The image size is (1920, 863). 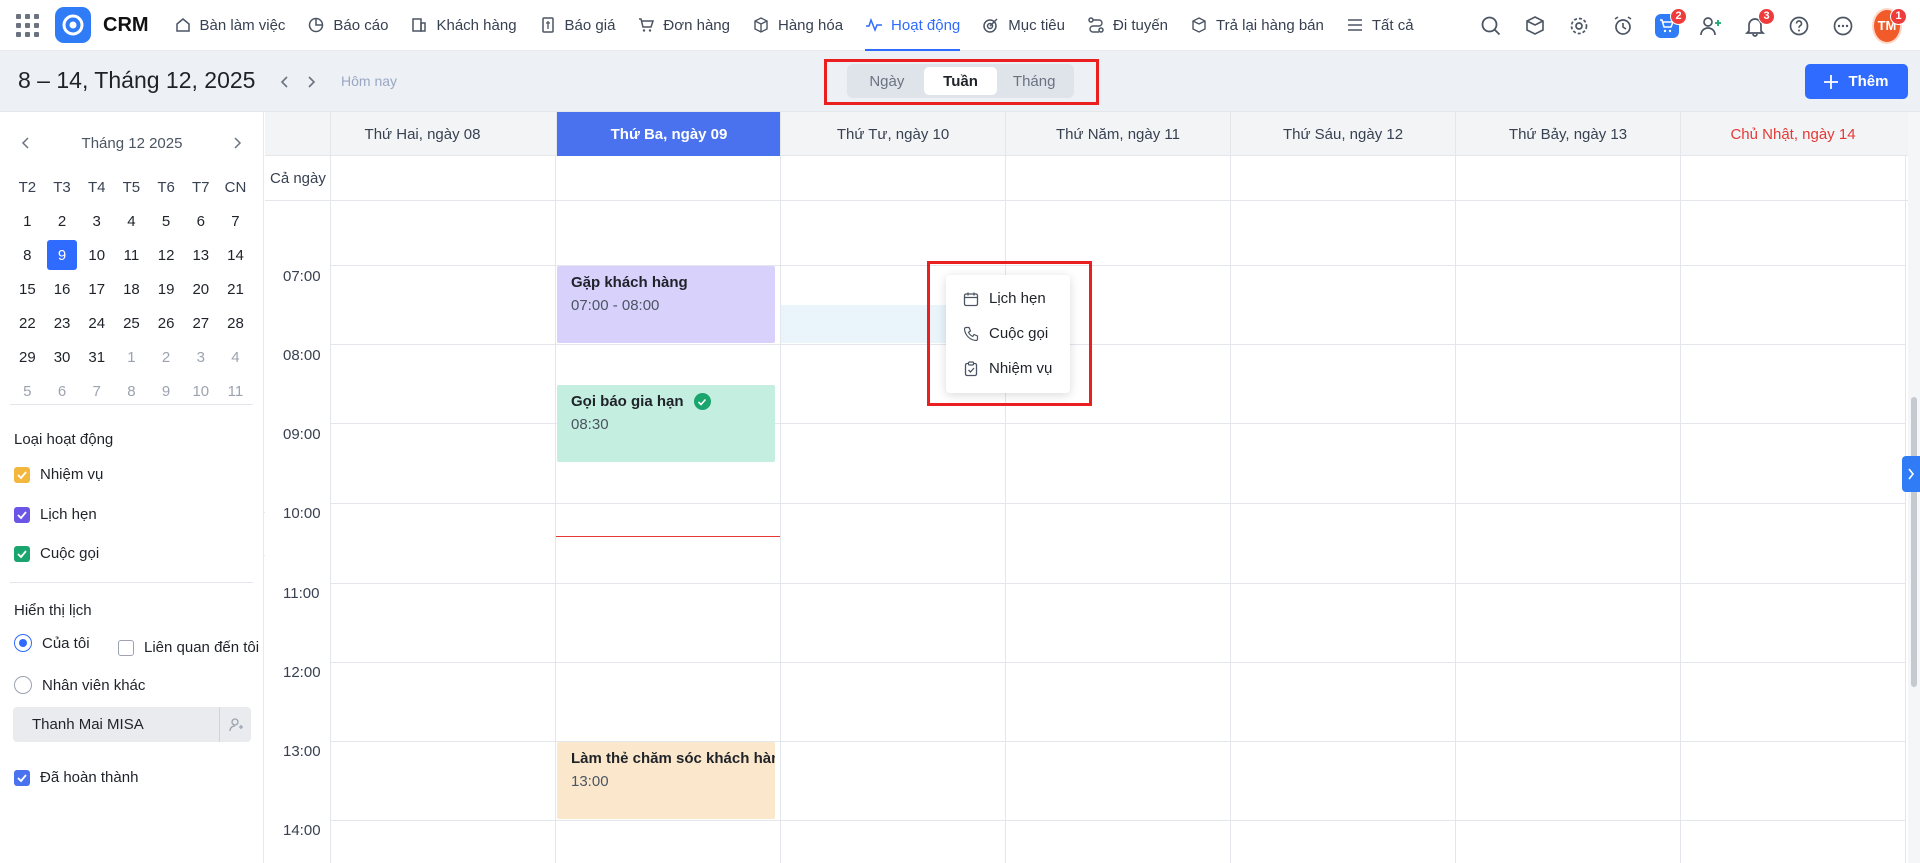 I want to click on mini-calendar-day: 22, so click(x=27, y=323).